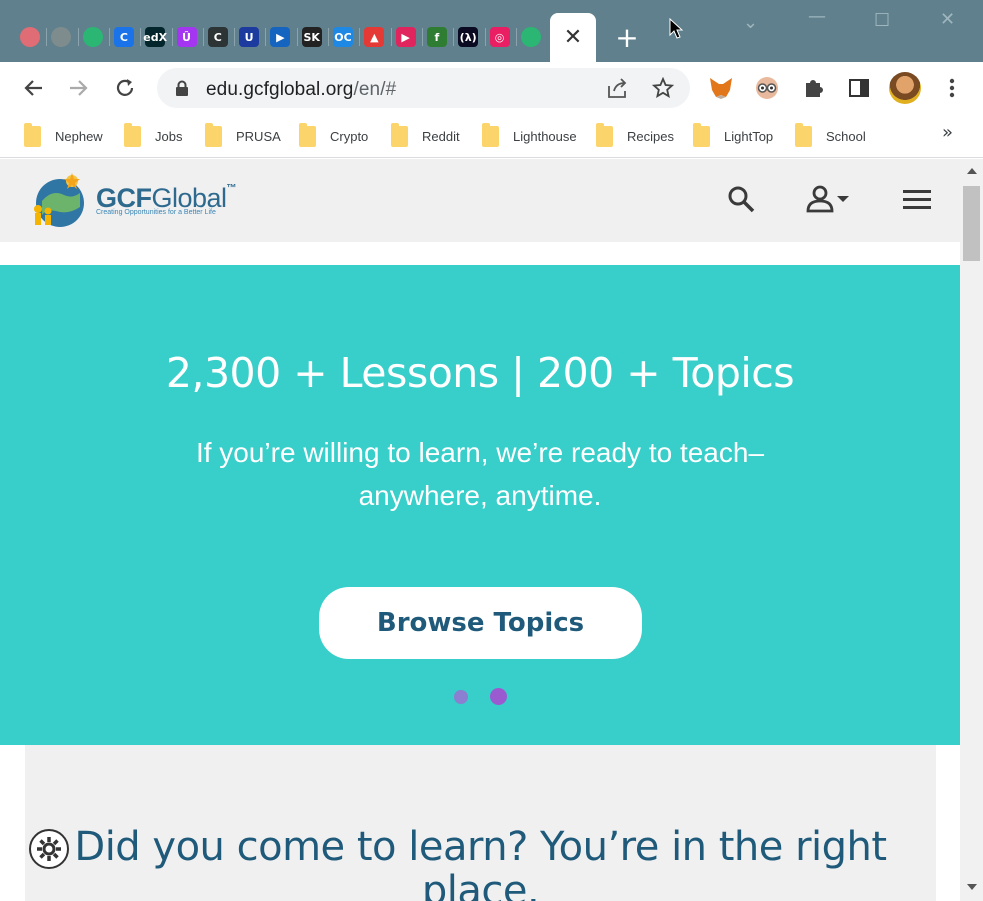 Image resolution: width=983 pixels, height=901 pixels. Describe the element at coordinates (952, 88) in the screenshot. I see `browser-menu-button` at that location.